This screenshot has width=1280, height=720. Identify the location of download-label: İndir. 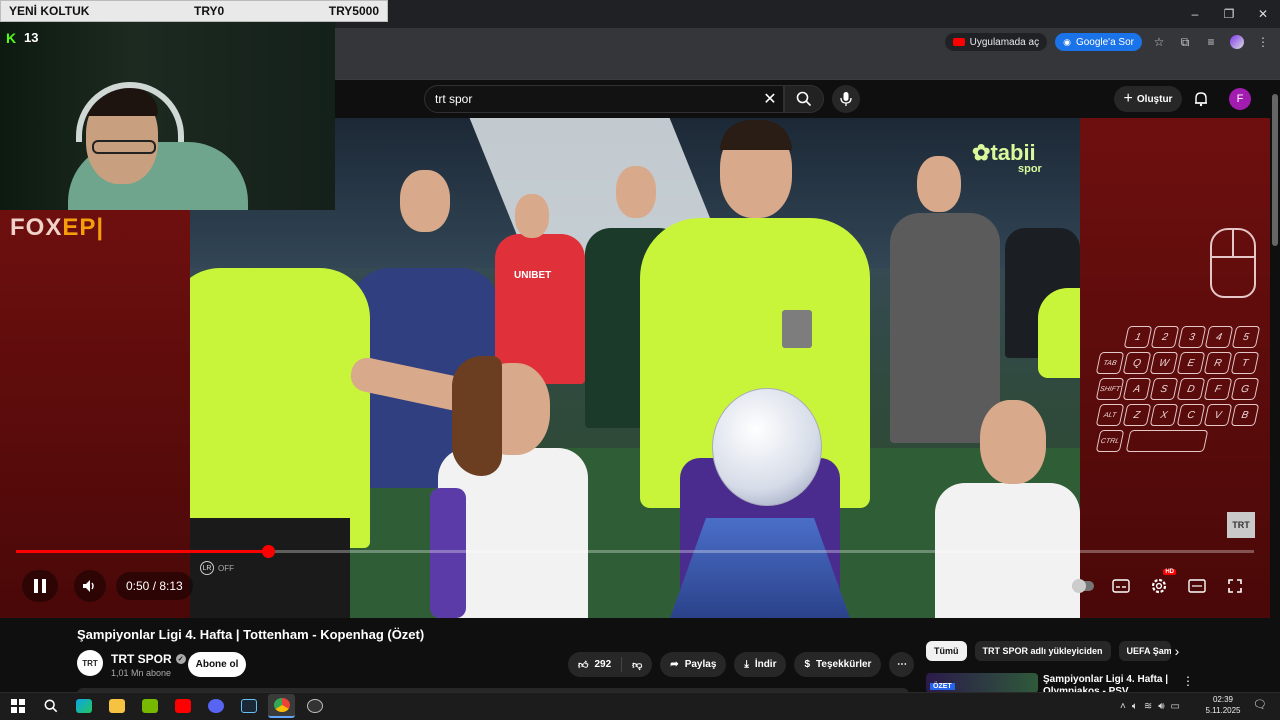
(765, 664).